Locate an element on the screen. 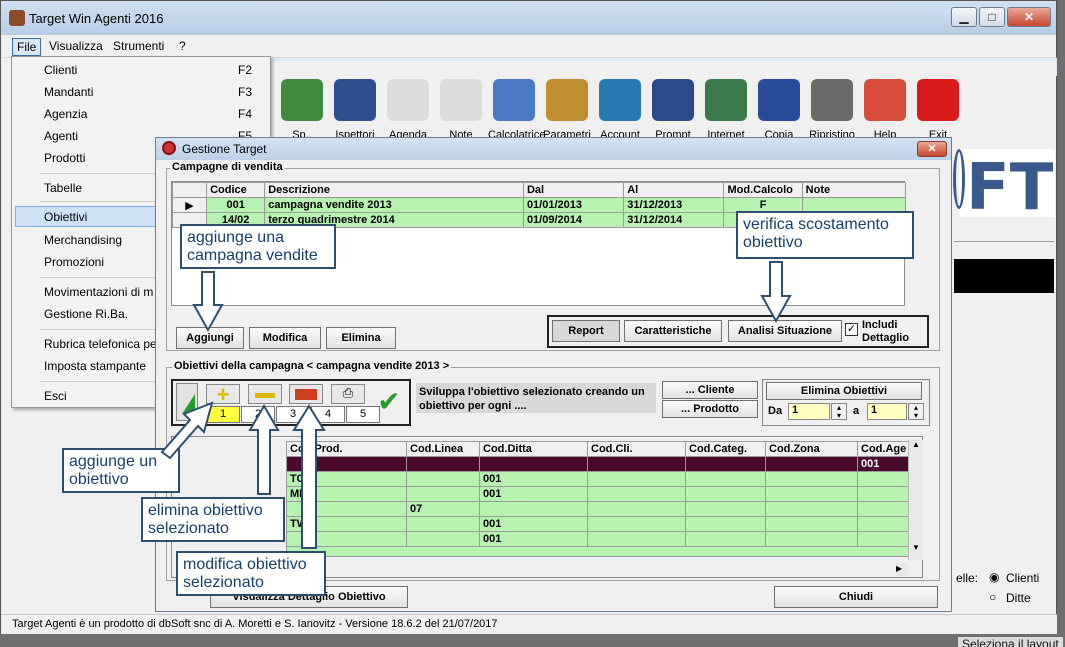 The width and height of the screenshot is (1065, 647). arrow-verify is located at coordinates (776, 292).